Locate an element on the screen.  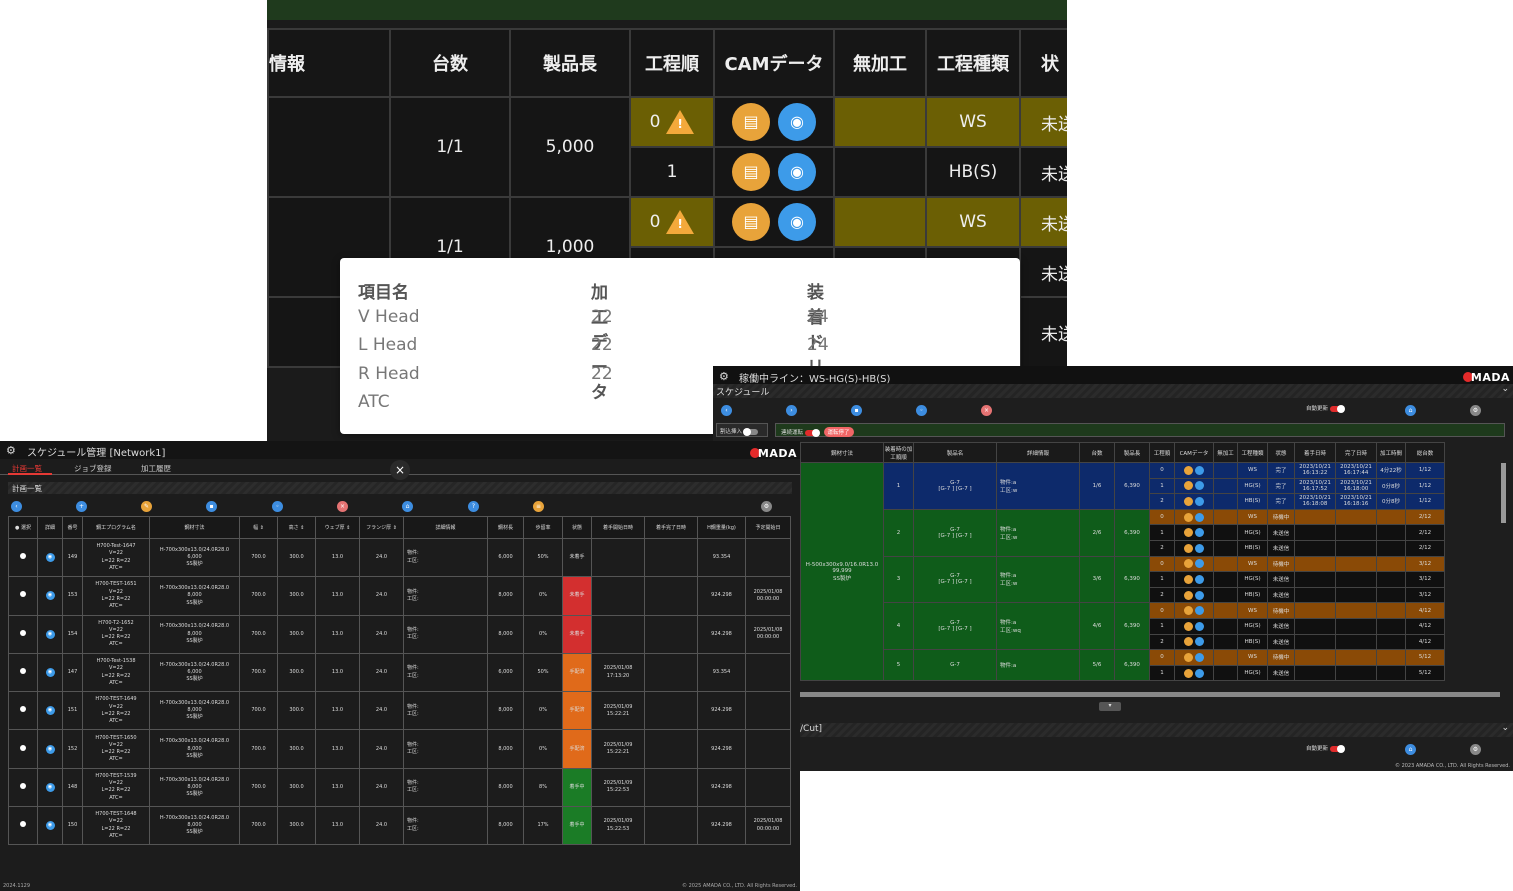
vertical-scrollbar is located at coordinates (1503, 493).